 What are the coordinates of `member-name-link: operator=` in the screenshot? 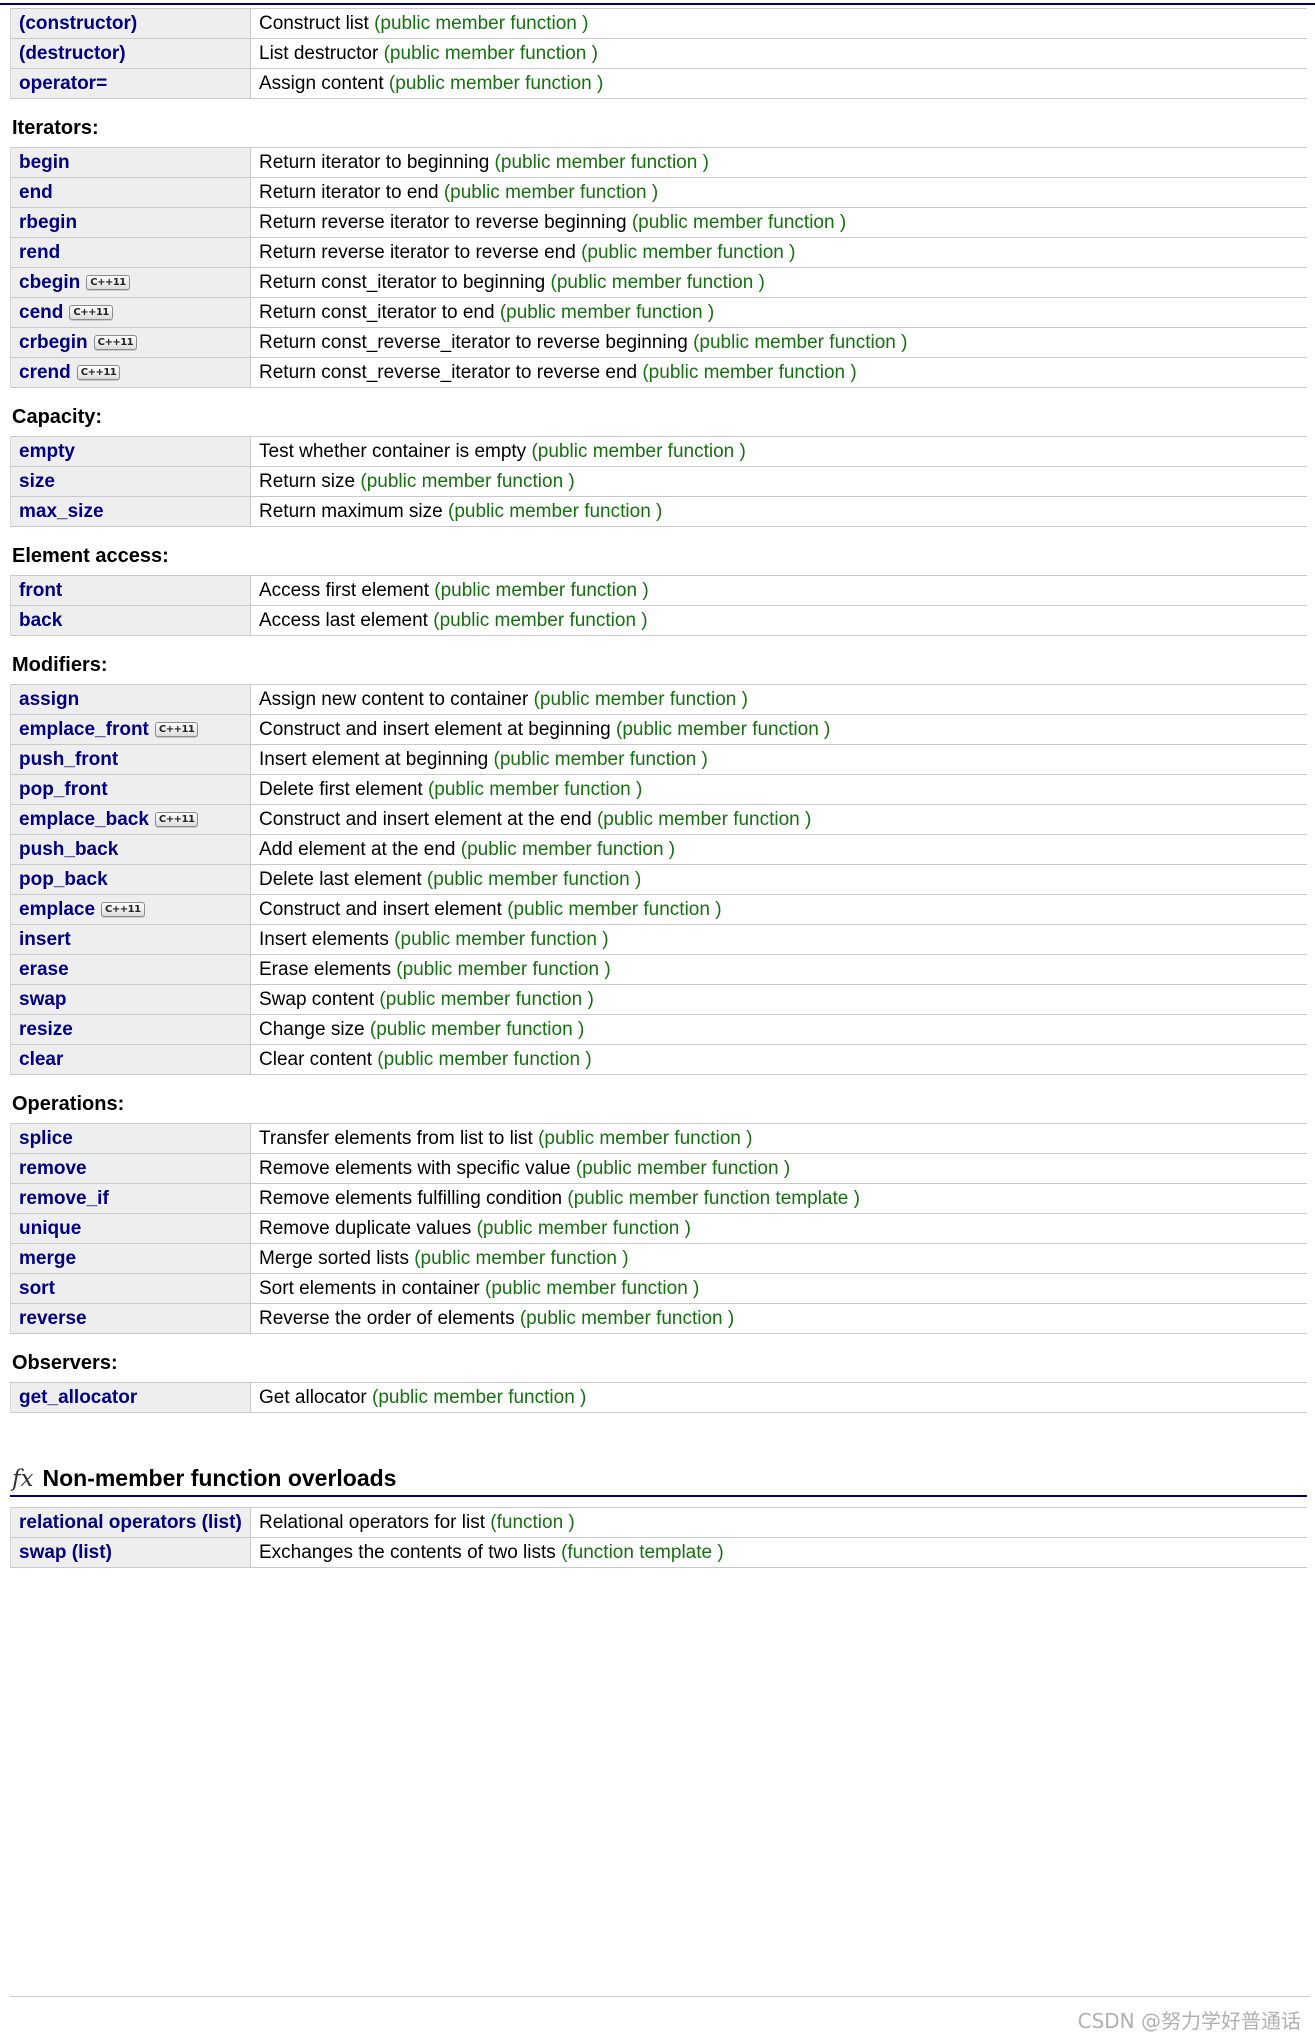 It's located at (63, 83).